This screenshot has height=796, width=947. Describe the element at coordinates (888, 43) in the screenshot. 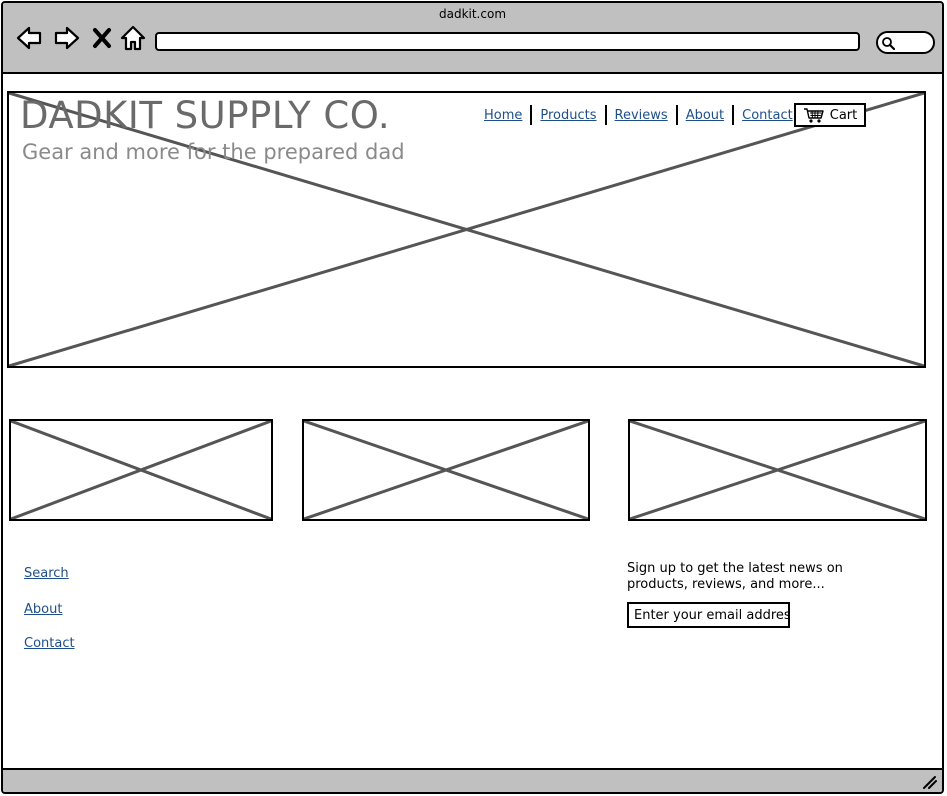

I see `search-icon` at that location.